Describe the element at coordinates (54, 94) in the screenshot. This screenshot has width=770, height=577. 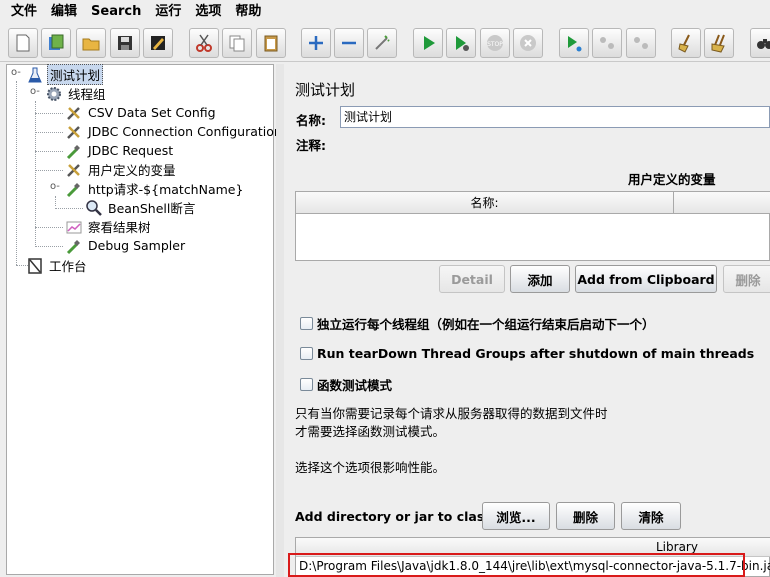
I see `gear-icon` at that location.